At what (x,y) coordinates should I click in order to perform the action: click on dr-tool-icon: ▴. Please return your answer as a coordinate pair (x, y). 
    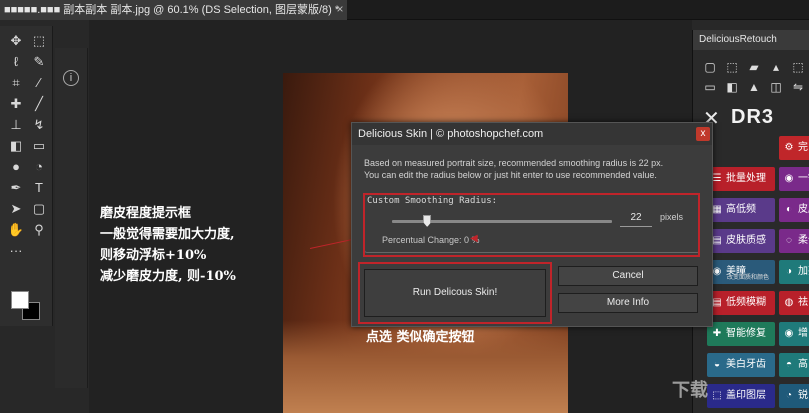
    Looking at the image, I should click on (776, 67).